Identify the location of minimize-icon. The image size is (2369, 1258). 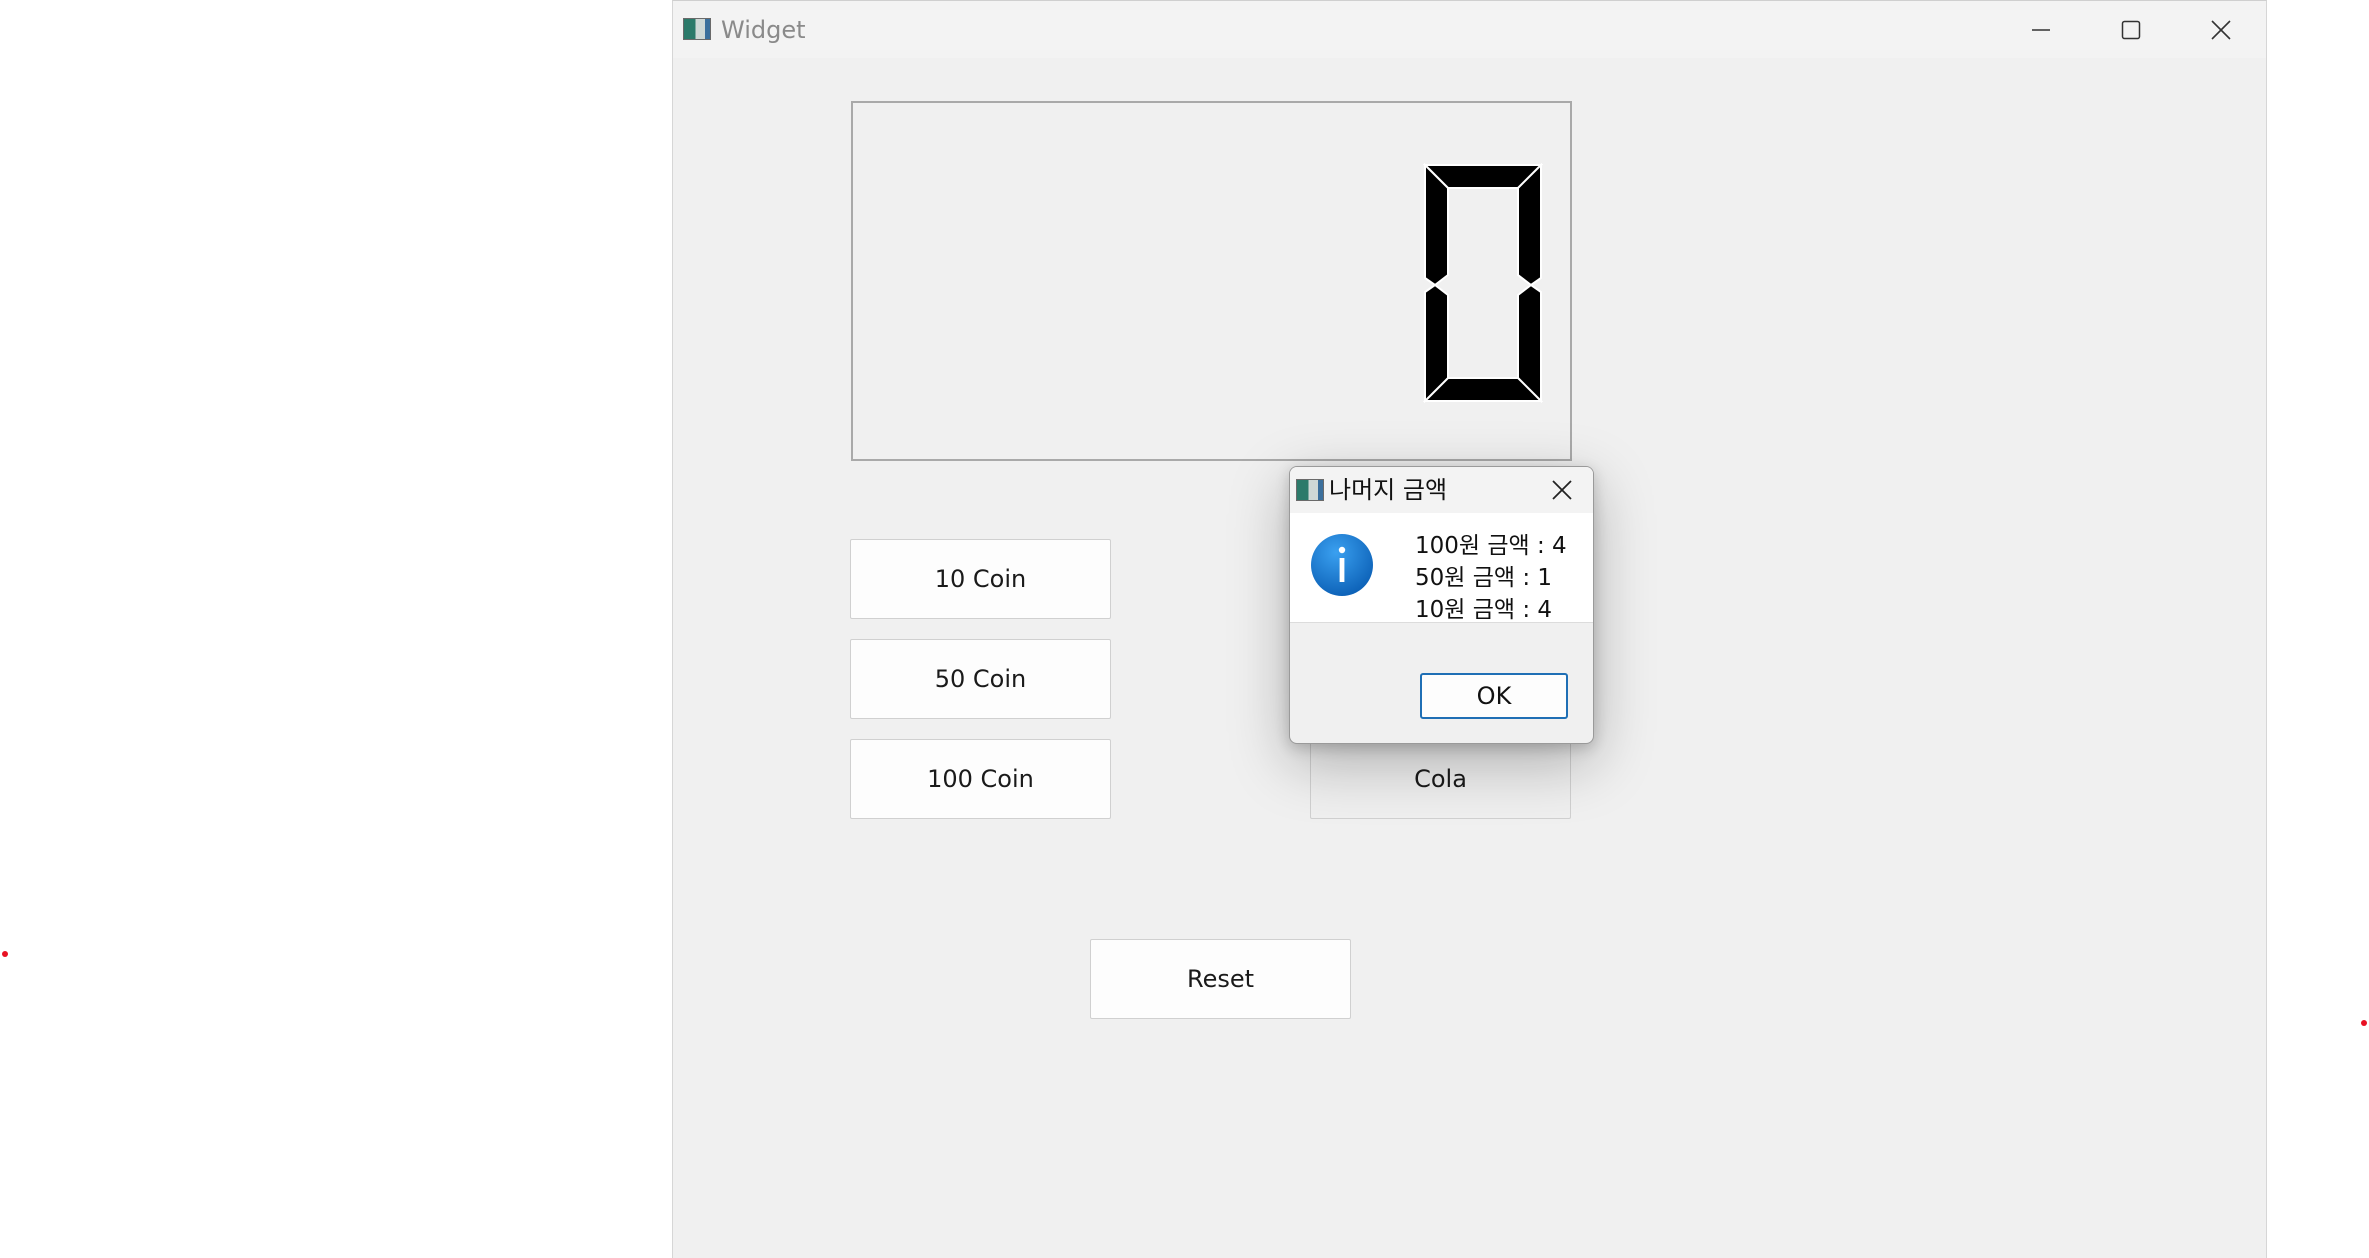
(2041, 29).